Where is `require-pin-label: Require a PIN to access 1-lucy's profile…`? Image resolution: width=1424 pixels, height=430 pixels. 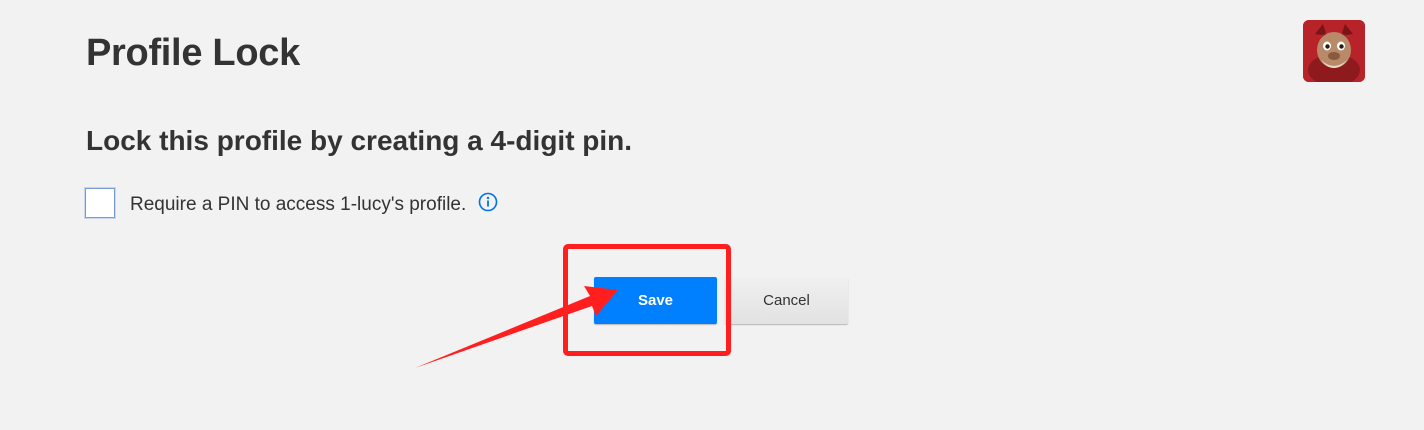
require-pin-label: Require a PIN to access 1-lucy's profile… is located at coordinates (298, 205).